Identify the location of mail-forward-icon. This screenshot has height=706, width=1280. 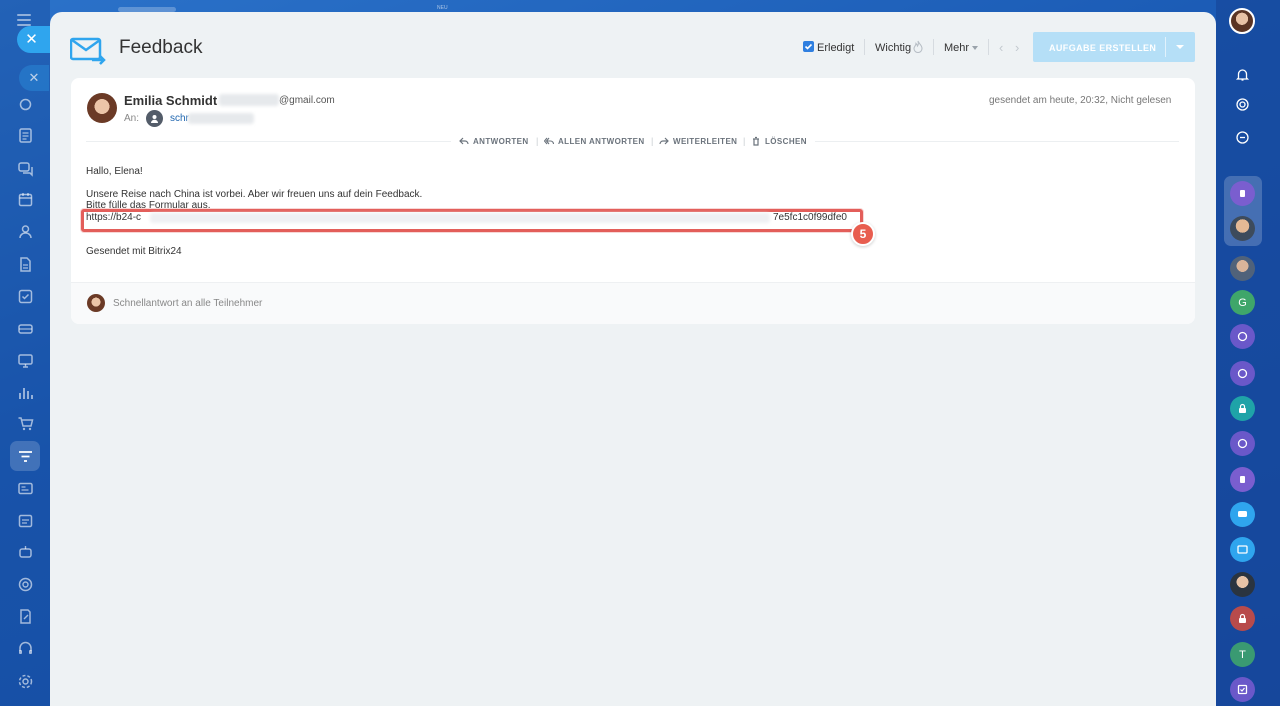
(88, 51).